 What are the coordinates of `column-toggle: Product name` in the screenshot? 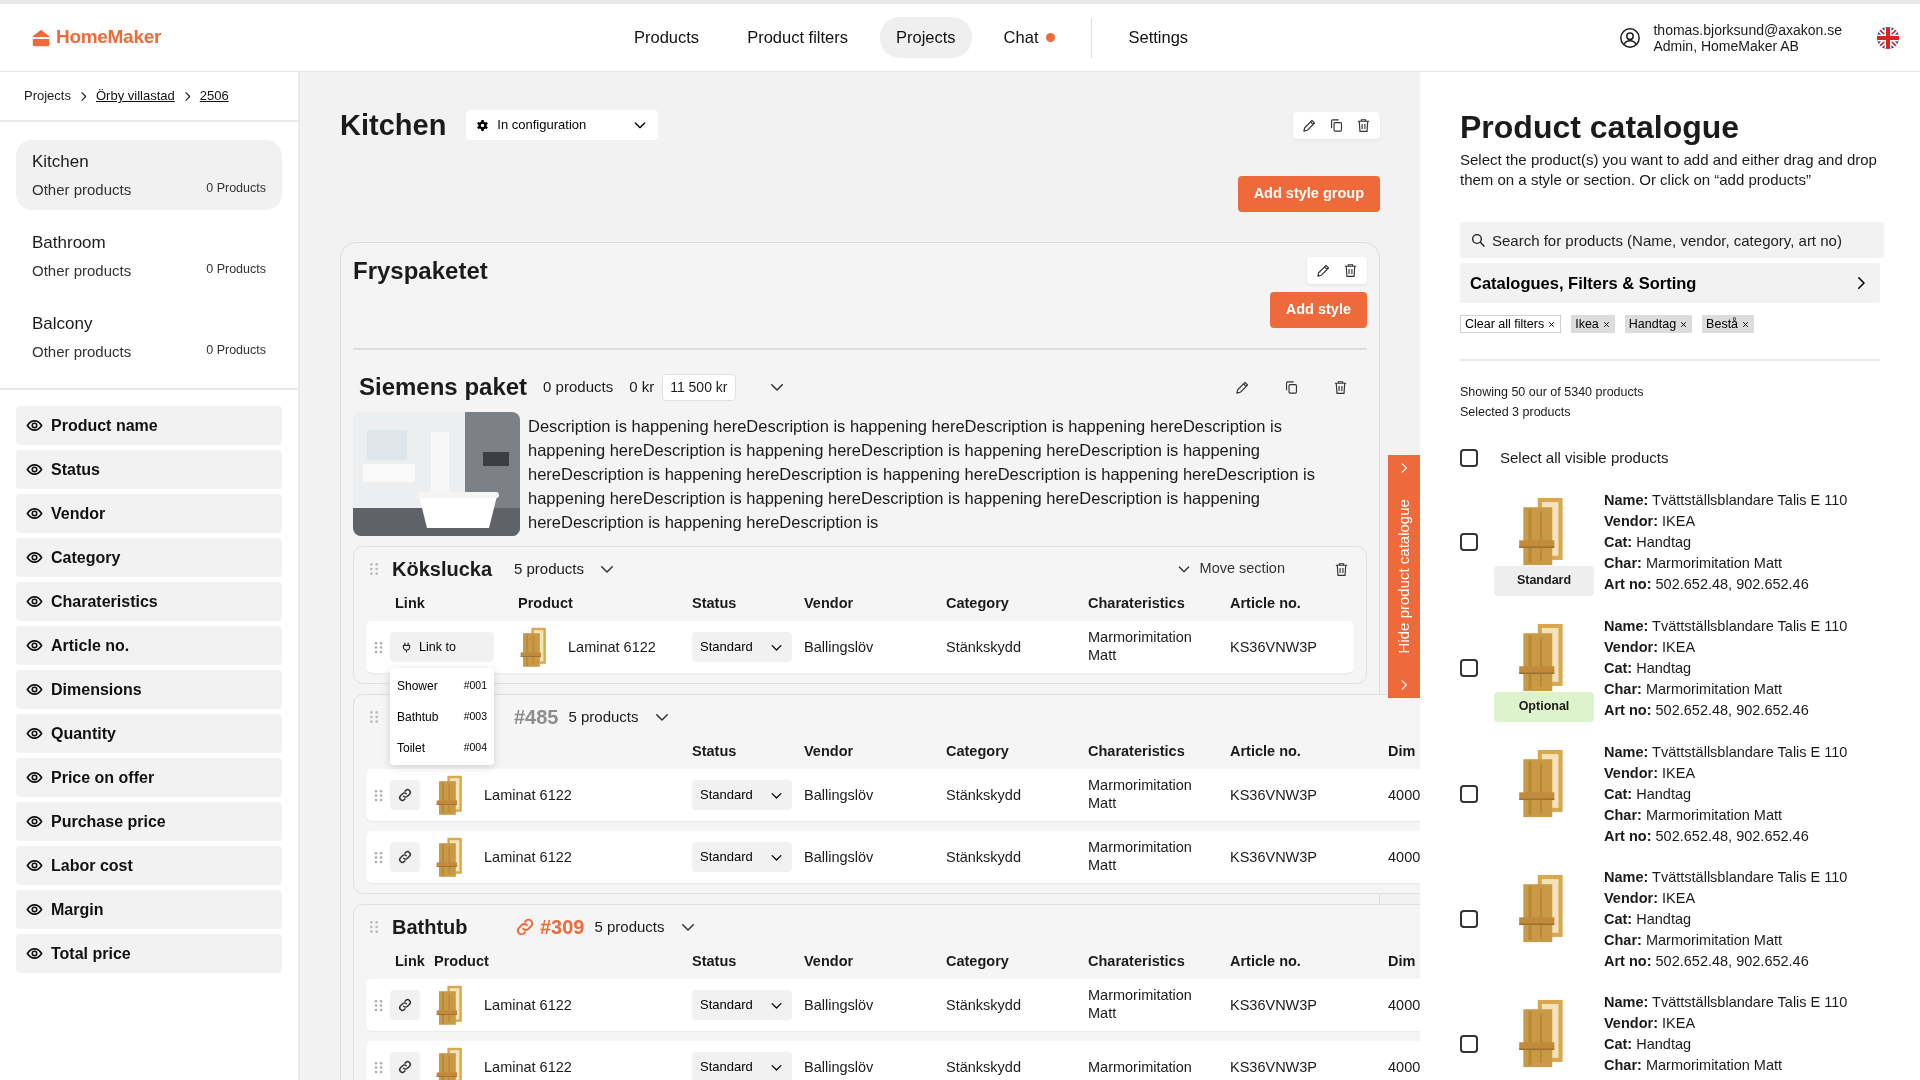 It's located at (149, 425).